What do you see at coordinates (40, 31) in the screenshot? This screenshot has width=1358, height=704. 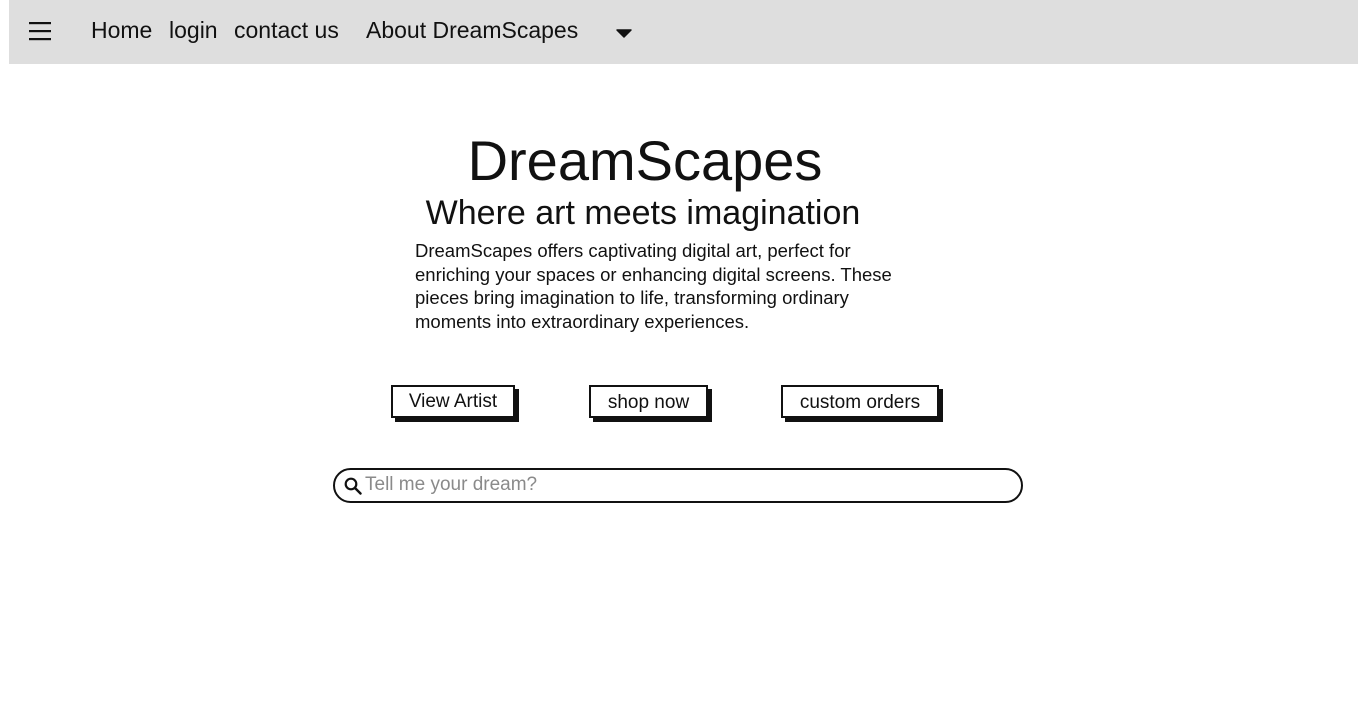 I see `hamburger-menu-icon` at bounding box center [40, 31].